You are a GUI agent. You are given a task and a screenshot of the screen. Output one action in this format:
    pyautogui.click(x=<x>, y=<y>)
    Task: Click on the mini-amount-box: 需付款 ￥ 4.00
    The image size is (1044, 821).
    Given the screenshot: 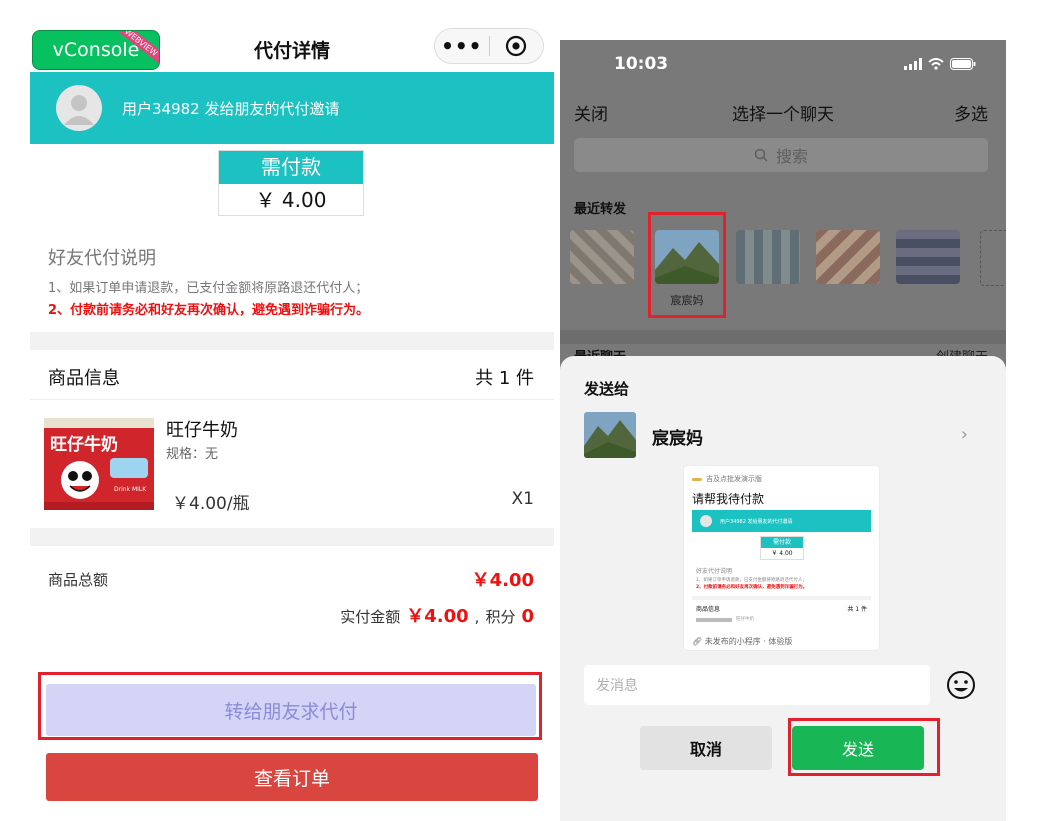 What is the action you would take?
    pyautogui.click(x=782, y=548)
    